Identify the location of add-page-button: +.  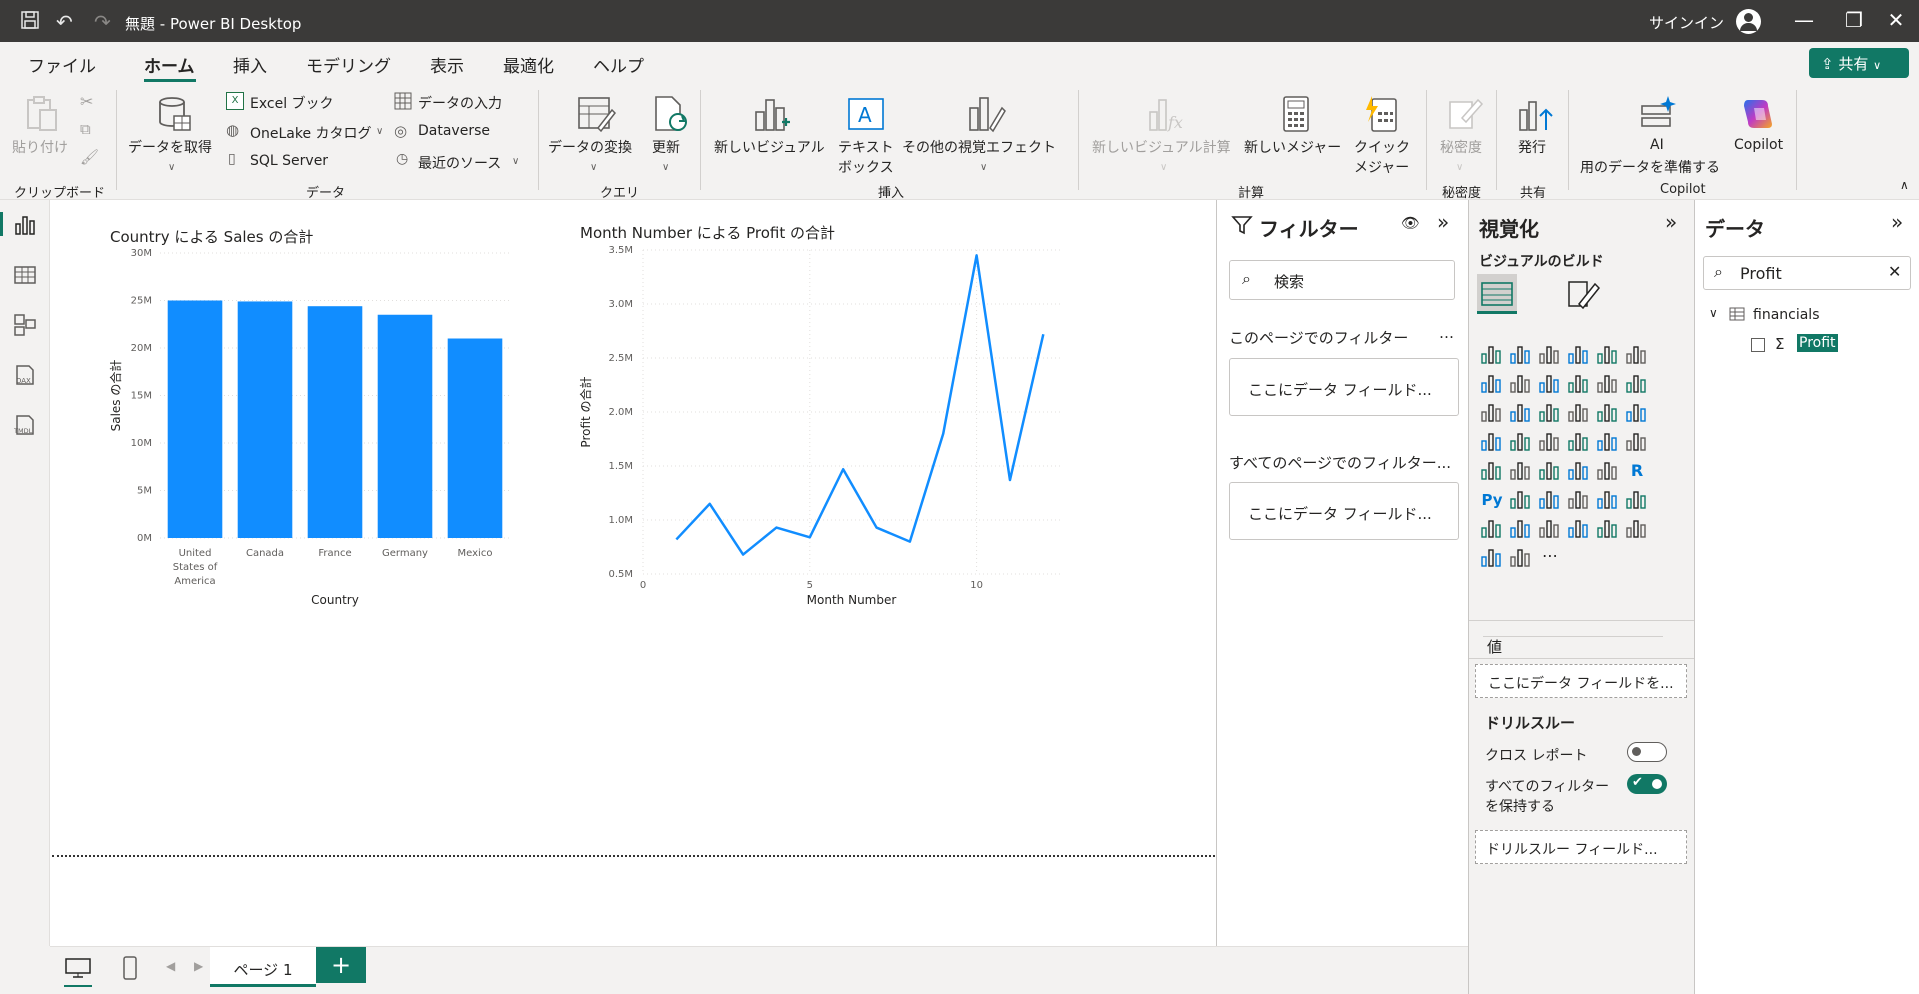
(341, 965).